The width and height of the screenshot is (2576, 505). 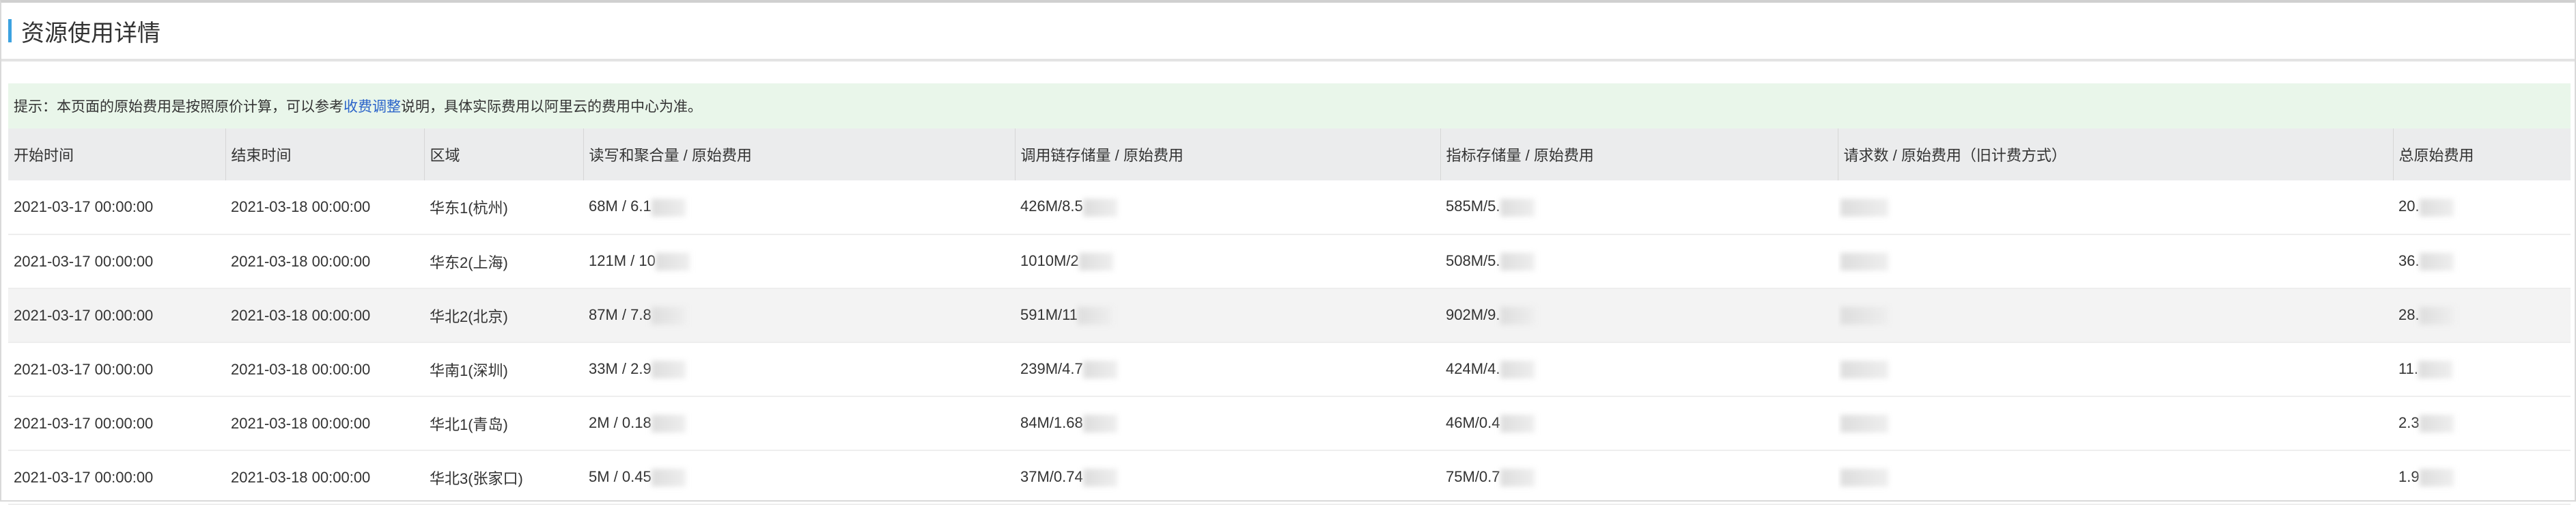 What do you see at coordinates (1288, 32) in the screenshot?
I see `page-header: 资源使用详情` at bounding box center [1288, 32].